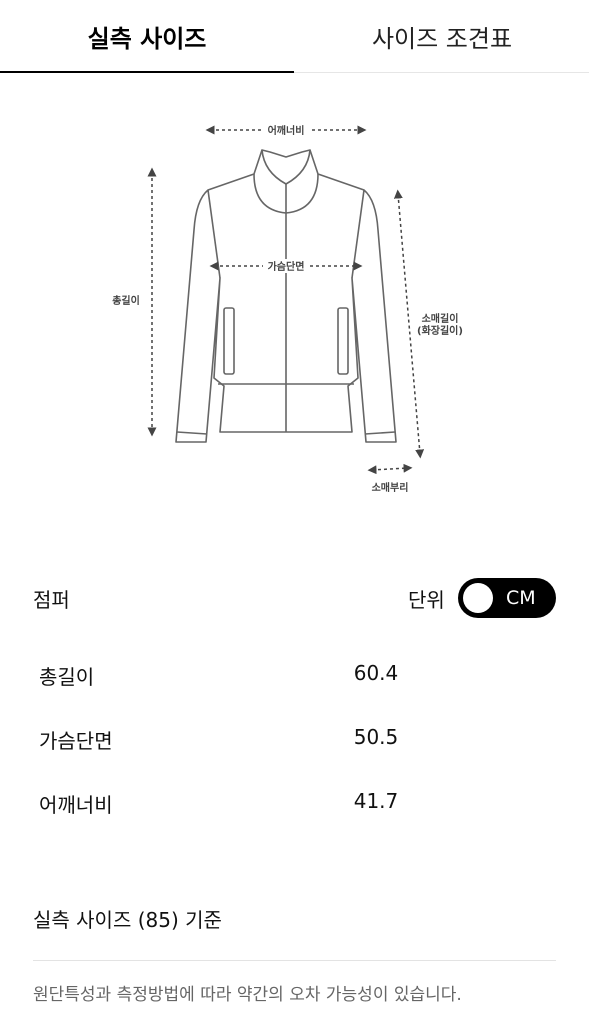  Describe the element at coordinates (286, 266) in the screenshot. I see `chest-label: 가슴단면` at that location.